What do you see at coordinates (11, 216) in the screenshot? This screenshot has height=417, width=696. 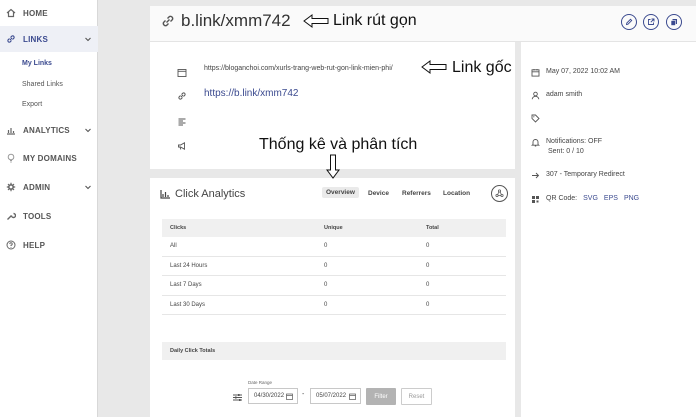 I see `wrench-icon` at bounding box center [11, 216].